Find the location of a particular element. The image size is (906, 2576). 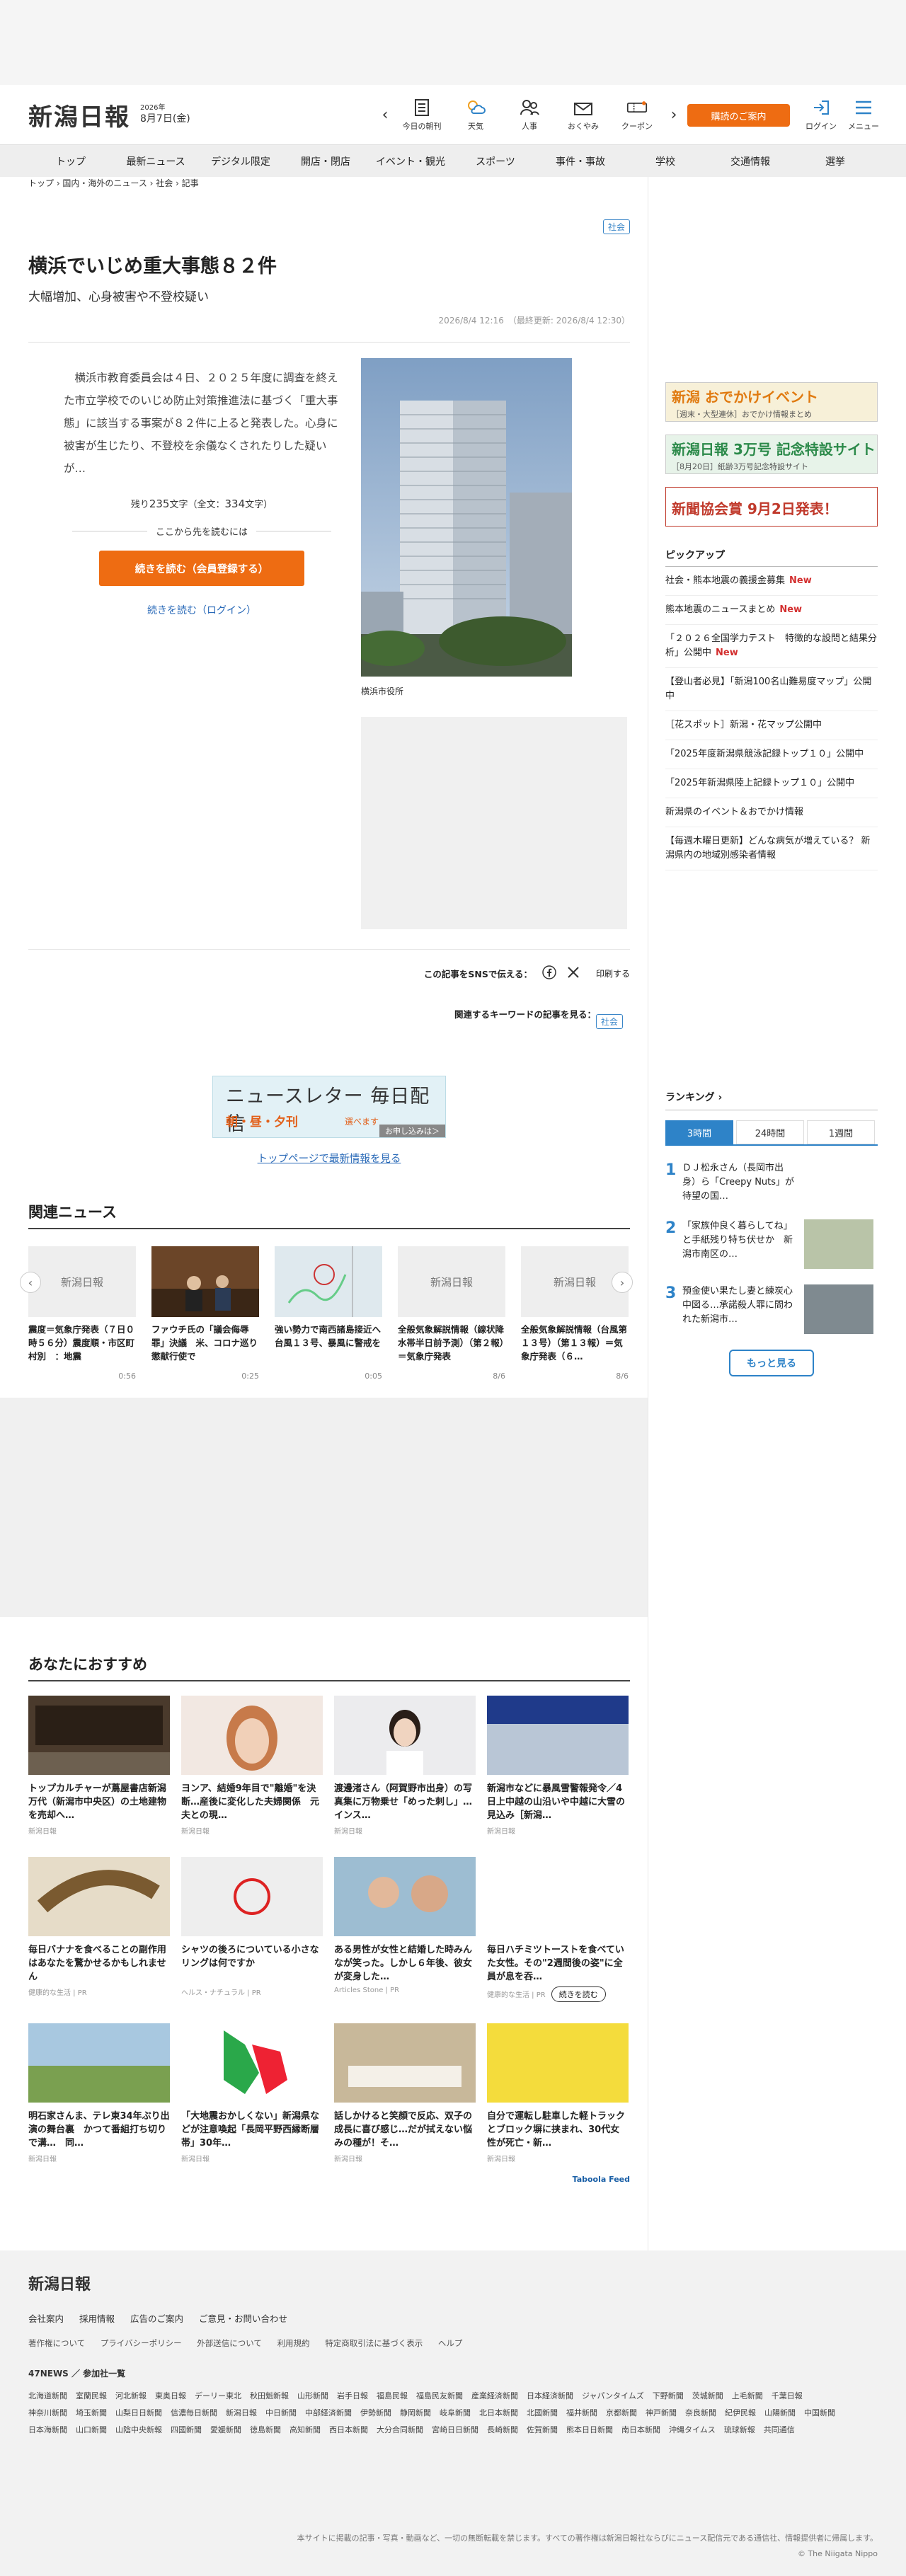

partner-paper-link: 東奥日報 is located at coordinates (170, 2396).